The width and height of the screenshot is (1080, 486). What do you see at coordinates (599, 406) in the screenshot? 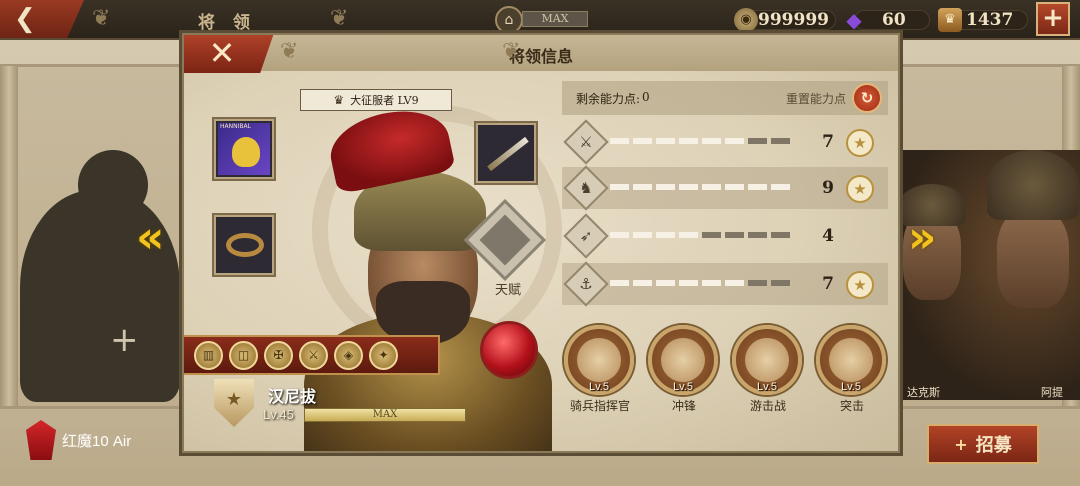
I see `trait-name: 骑兵指挥官` at bounding box center [599, 406].